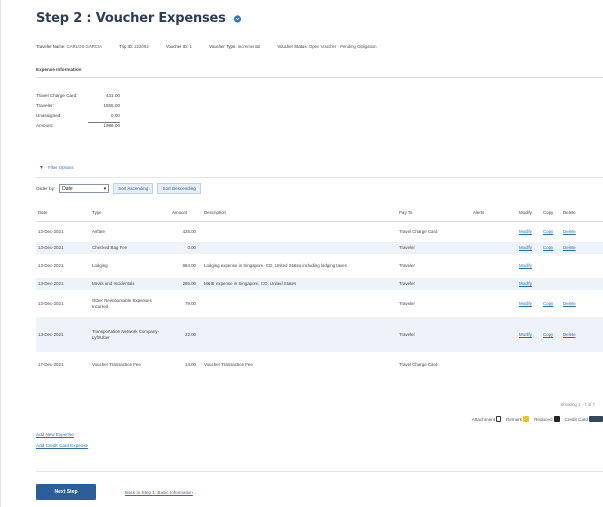 This screenshot has width=603, height=507. I want to click on meta-trip-id: Trip ID: 222093, so click(134, 46).